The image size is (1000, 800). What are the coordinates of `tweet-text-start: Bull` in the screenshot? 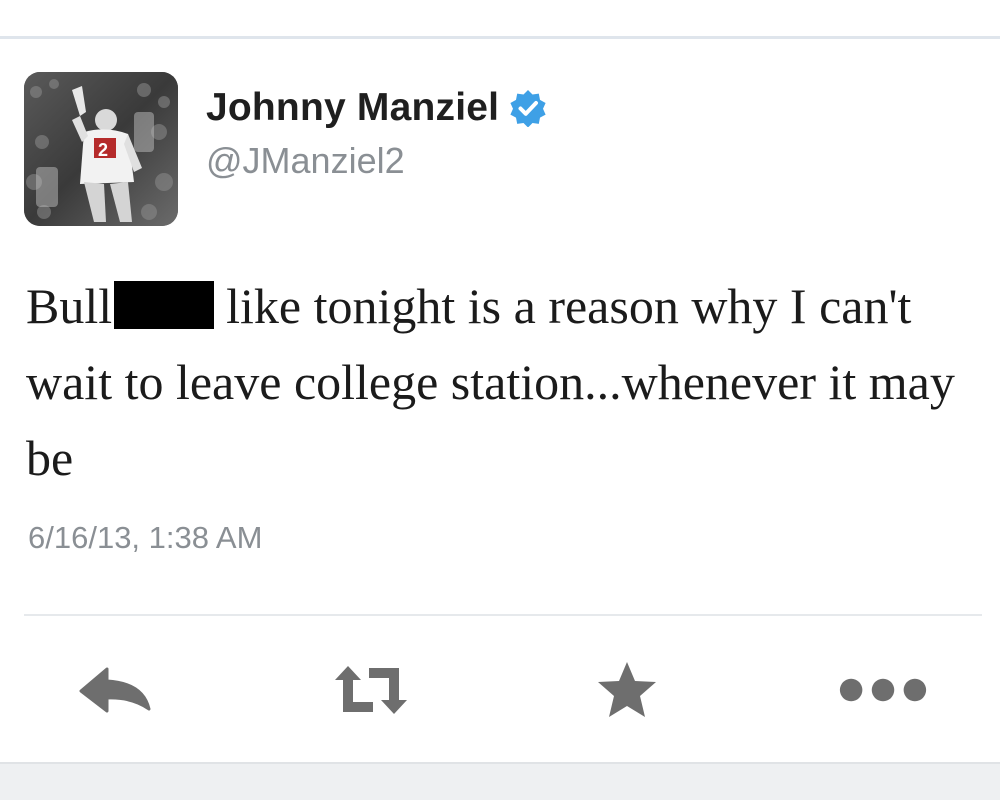 It's located at (69, 306).